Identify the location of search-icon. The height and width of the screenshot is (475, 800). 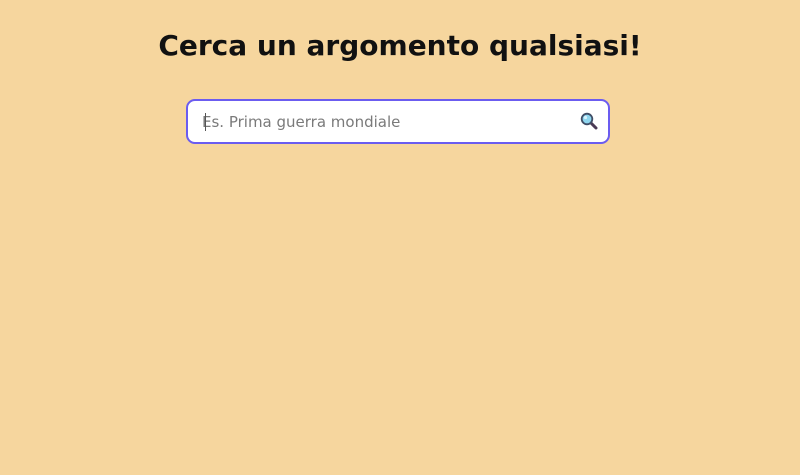
(589, 121).